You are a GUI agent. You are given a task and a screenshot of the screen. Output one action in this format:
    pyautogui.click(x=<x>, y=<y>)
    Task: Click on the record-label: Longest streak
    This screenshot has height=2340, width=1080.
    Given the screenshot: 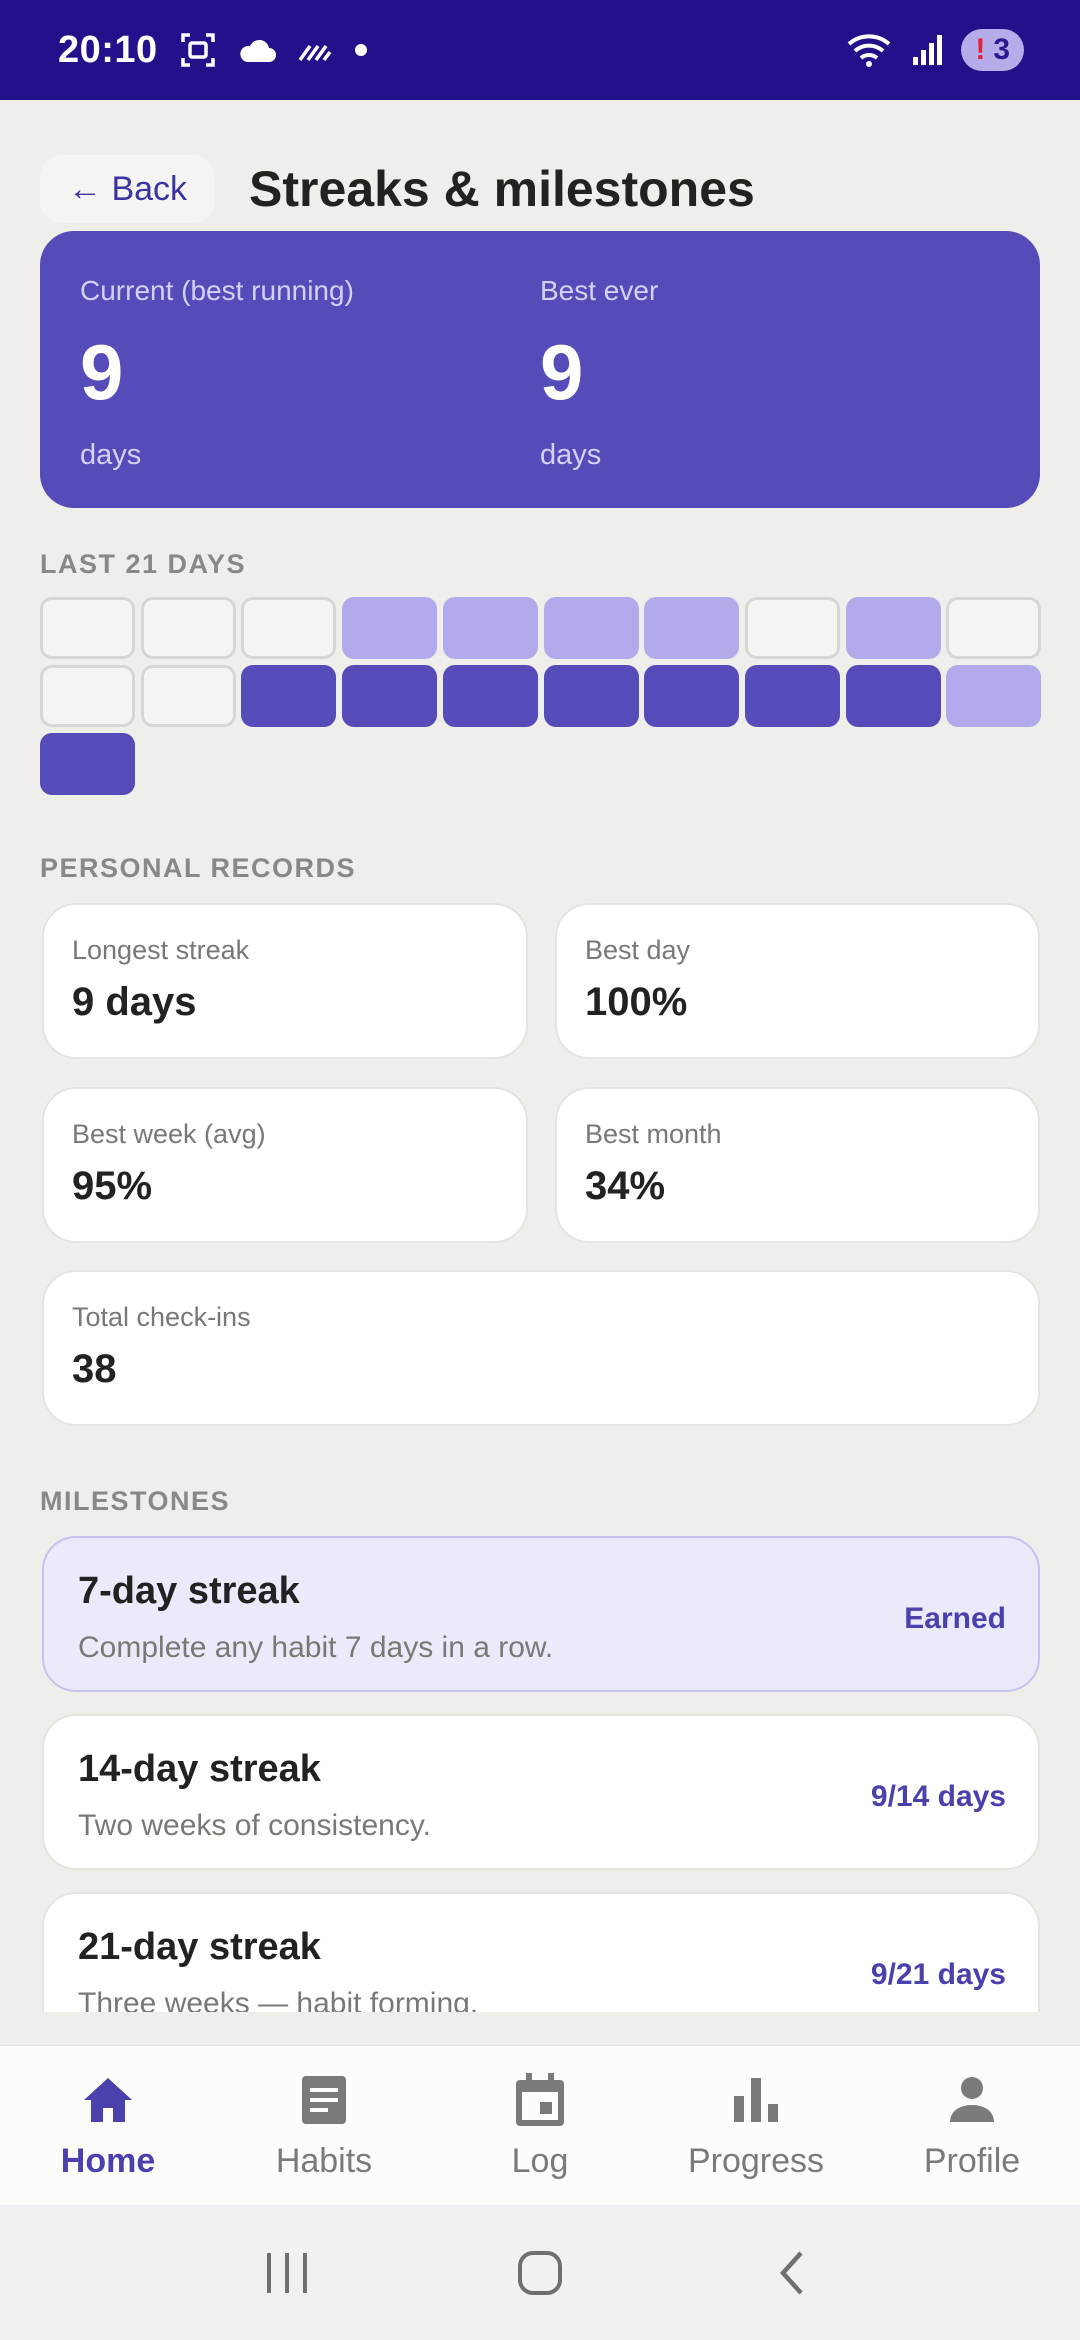 What is the action you would take?
    pyautogui.click(x=161, y=950)
    